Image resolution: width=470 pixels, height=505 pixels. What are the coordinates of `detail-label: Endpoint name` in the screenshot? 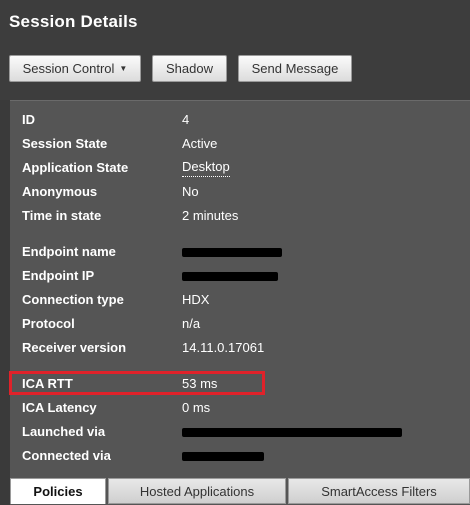 It's located at (69, 251).